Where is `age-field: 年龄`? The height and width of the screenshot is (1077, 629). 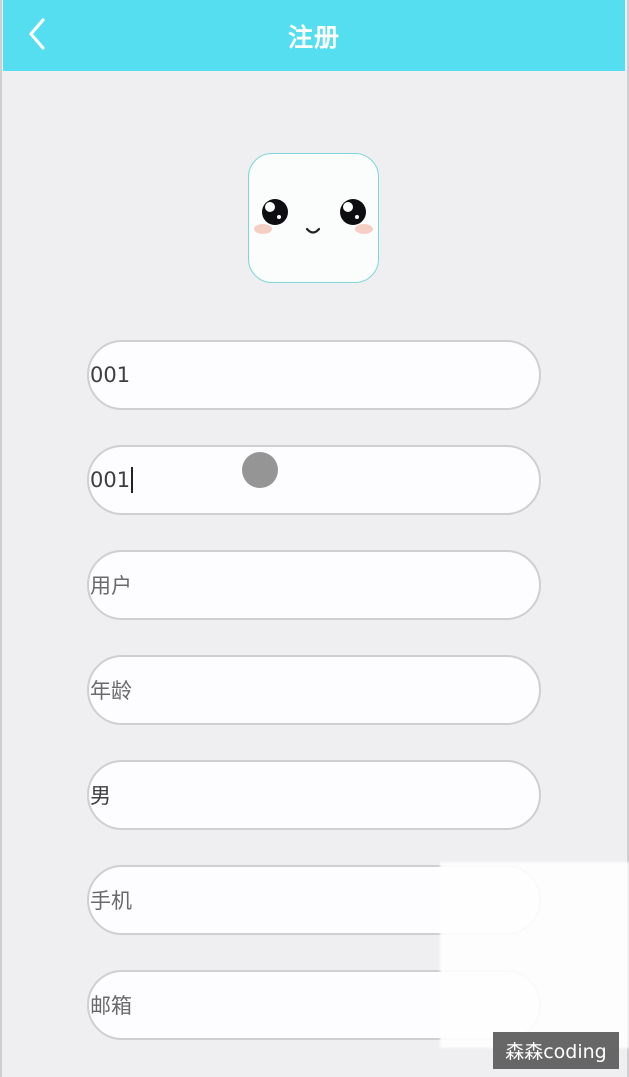 age-field: 年龄 is located at coordinates (314, 690).